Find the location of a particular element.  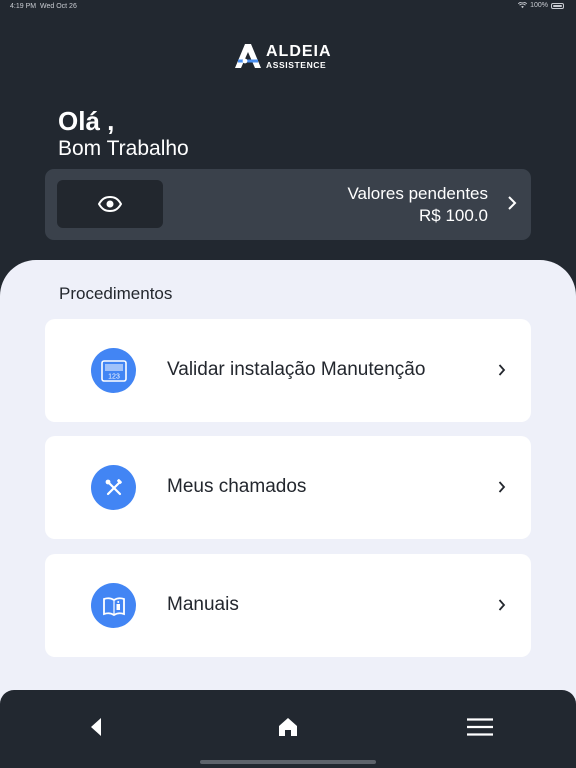

home-button is located at coordinates (288, 727).